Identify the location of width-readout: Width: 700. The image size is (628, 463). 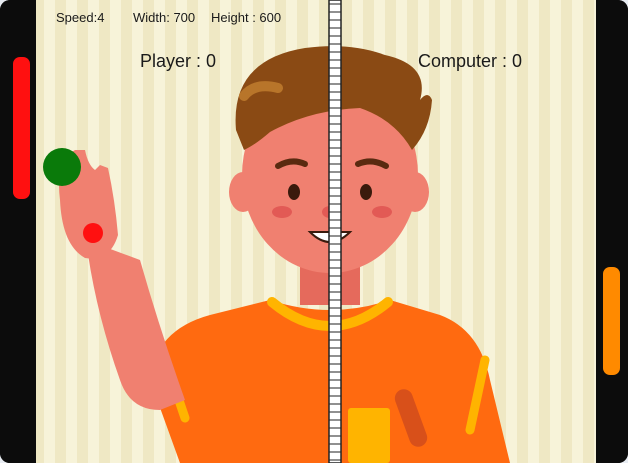
(164, 17).